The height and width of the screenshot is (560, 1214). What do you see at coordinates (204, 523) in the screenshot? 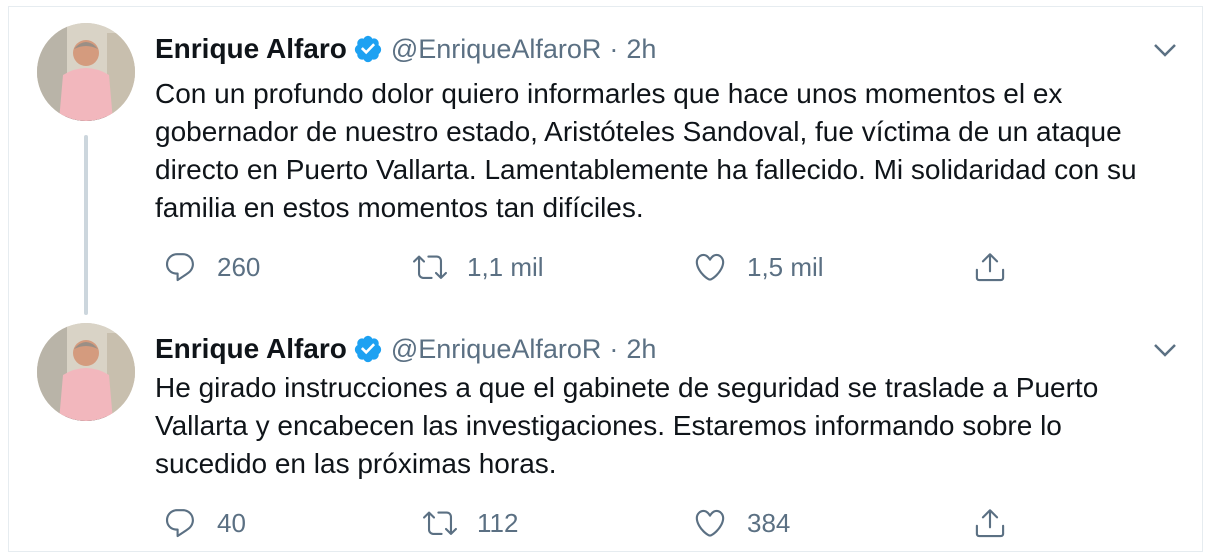
I see `reply-button: 40` at bounding box center [204, 523].